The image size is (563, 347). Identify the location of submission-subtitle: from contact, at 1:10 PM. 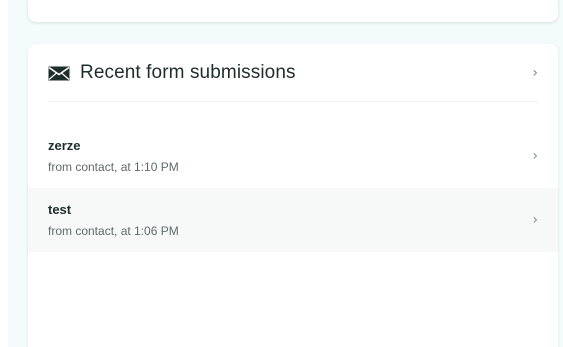
(113, 167).